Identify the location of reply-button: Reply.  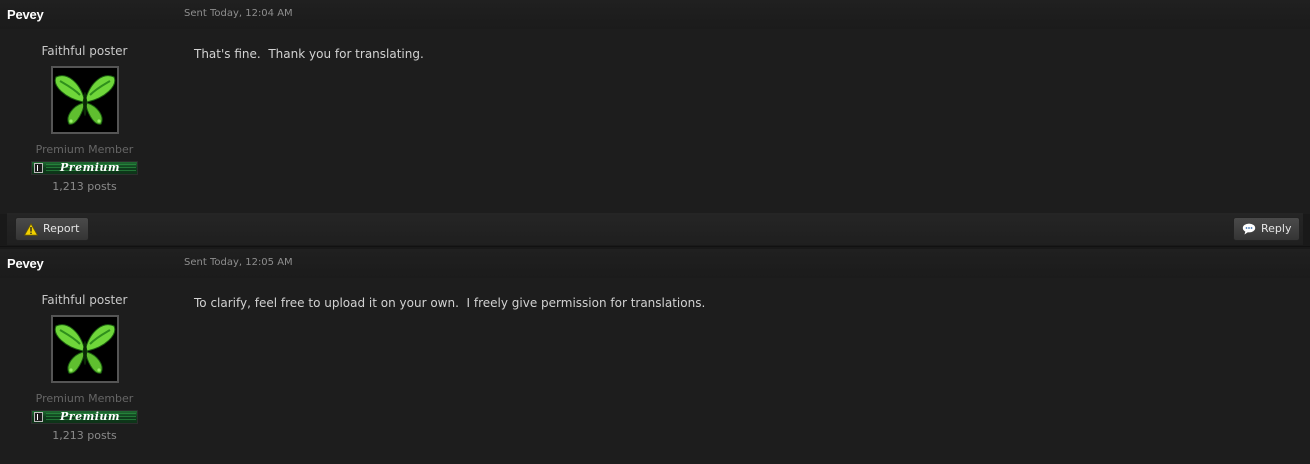
(1266, 229).